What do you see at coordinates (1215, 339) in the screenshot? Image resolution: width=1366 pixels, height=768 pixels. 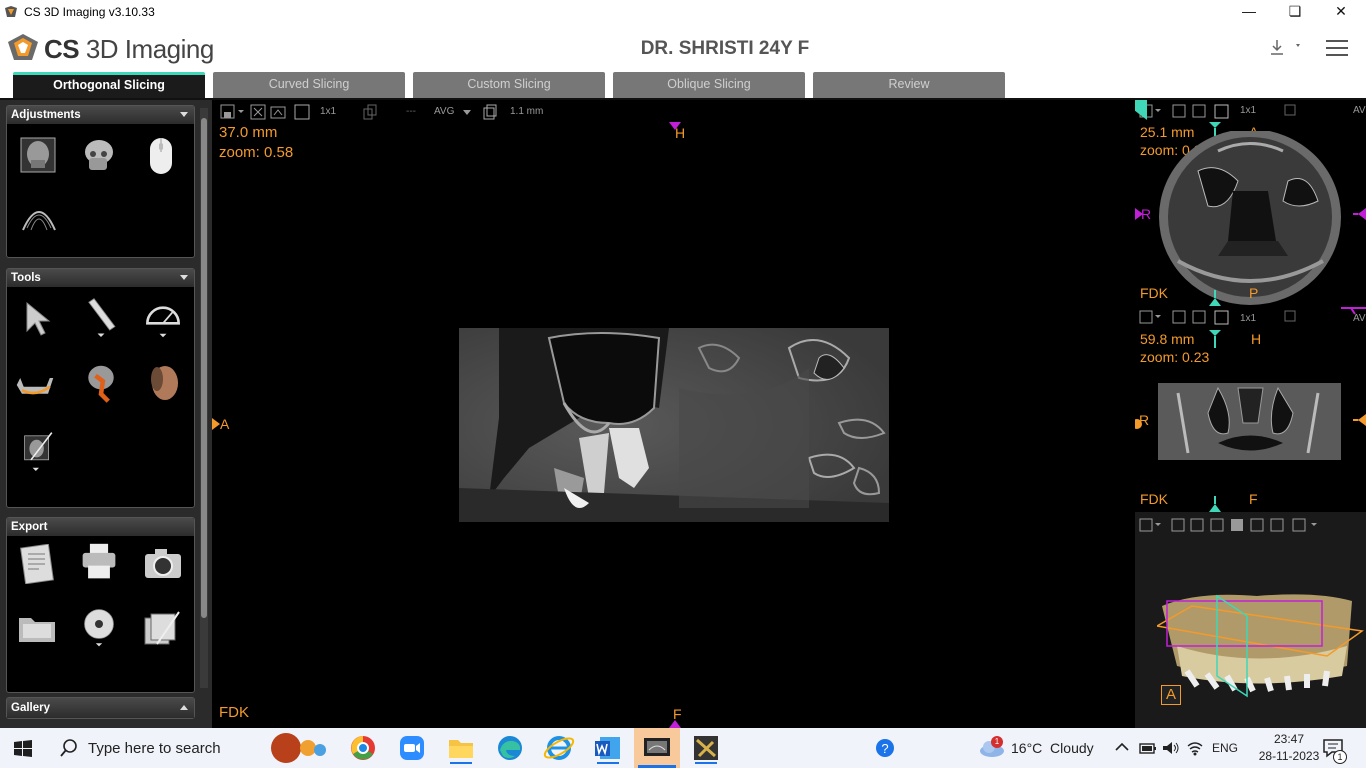 I see `coronal-top-handle-icon` at bounding box center [1215, 339].